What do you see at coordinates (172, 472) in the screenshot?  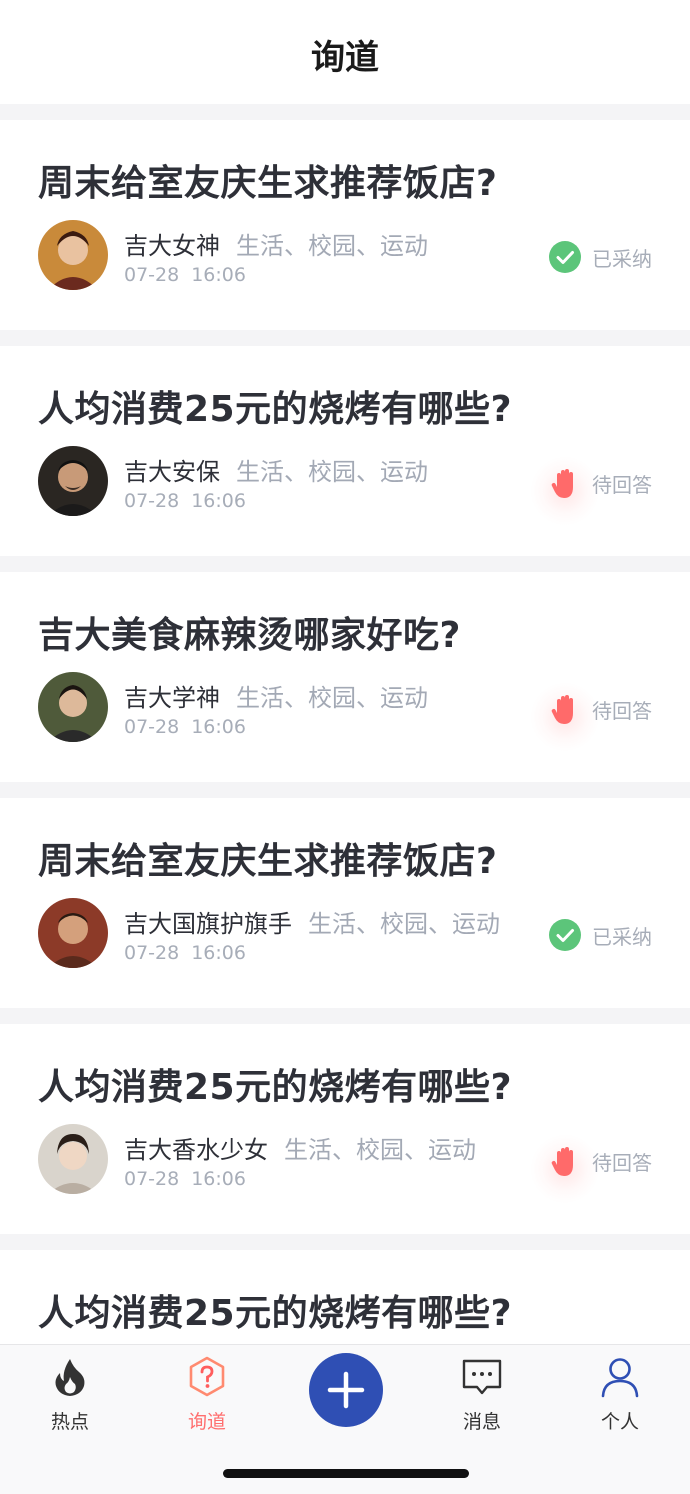 I see `author-name: 吉大安保` at bounding box center [172, 472].